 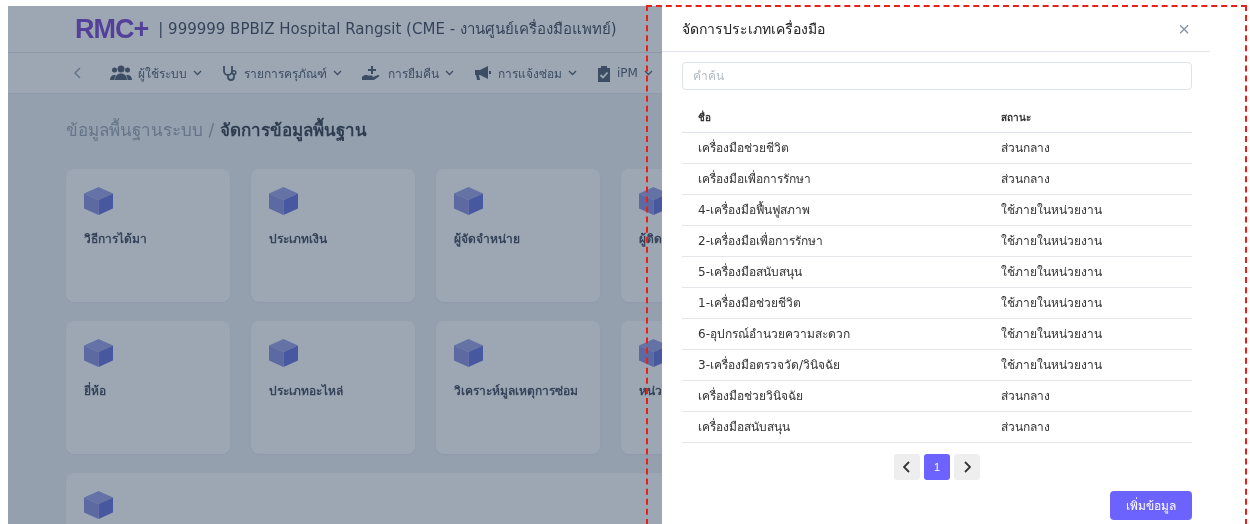 I want to click on table-cell: เครื่องมือช่วยชีวิต, so click(x=743, y=147).